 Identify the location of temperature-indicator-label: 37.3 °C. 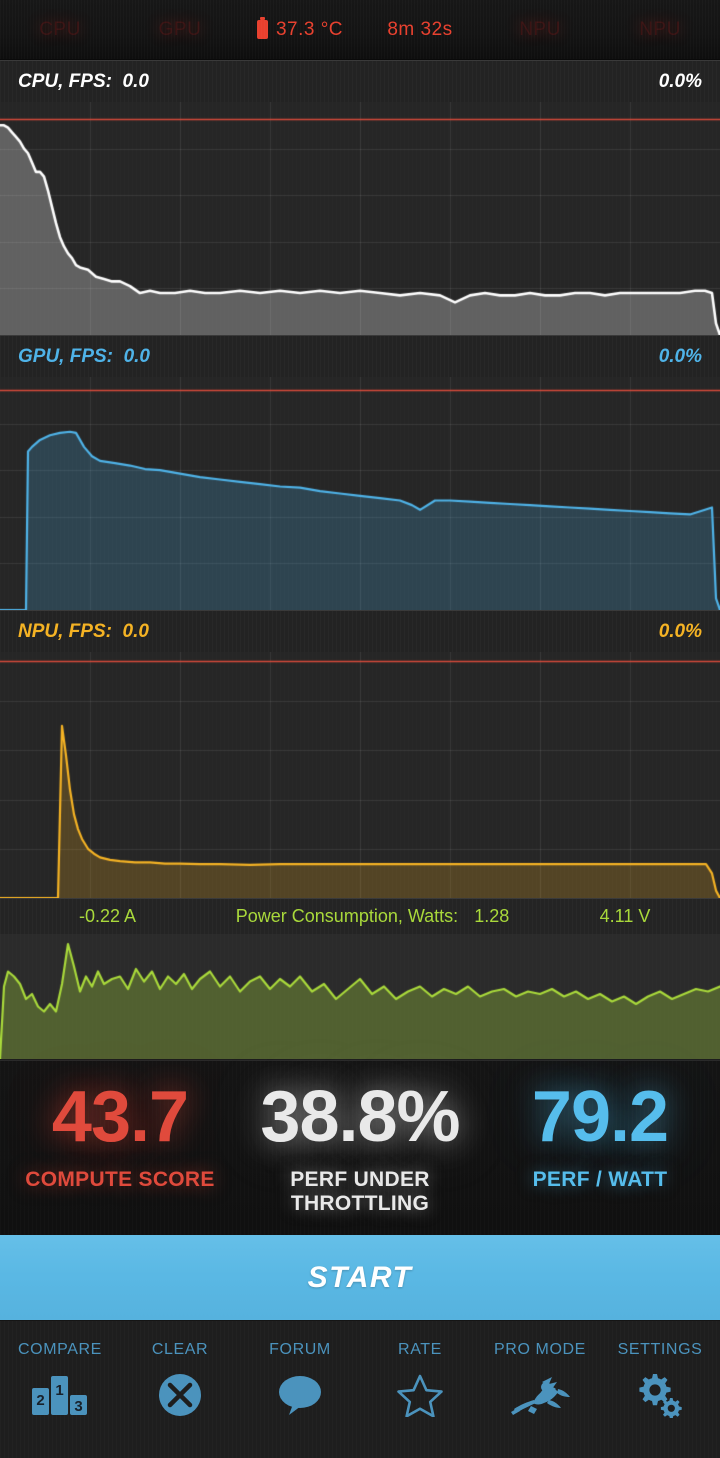
(309, 29).